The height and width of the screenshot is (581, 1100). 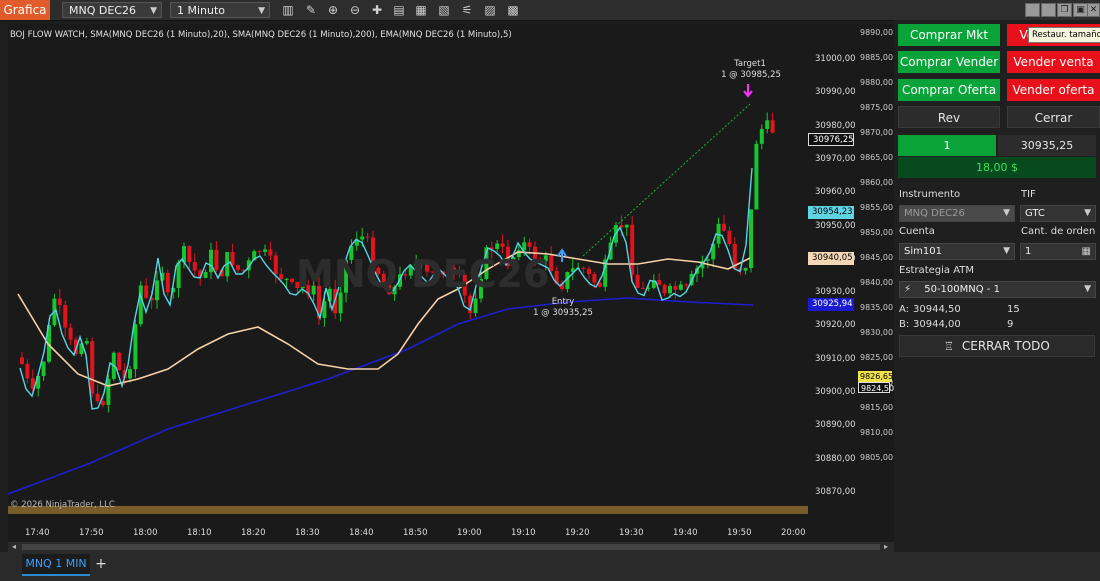 I want to click on sell-ask-button: Vender venta, so click(x=1053, y=62).